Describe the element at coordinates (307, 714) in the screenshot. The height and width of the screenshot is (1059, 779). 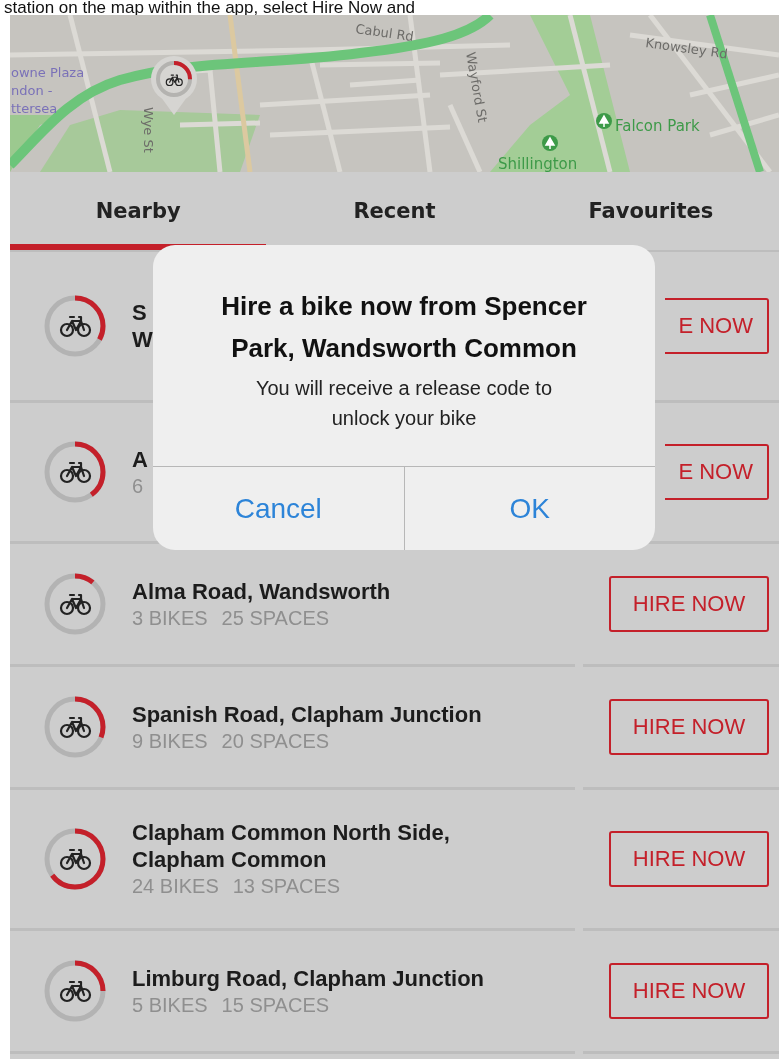
I see `station-name: Spanish Road, Clapham Junction` at that location.